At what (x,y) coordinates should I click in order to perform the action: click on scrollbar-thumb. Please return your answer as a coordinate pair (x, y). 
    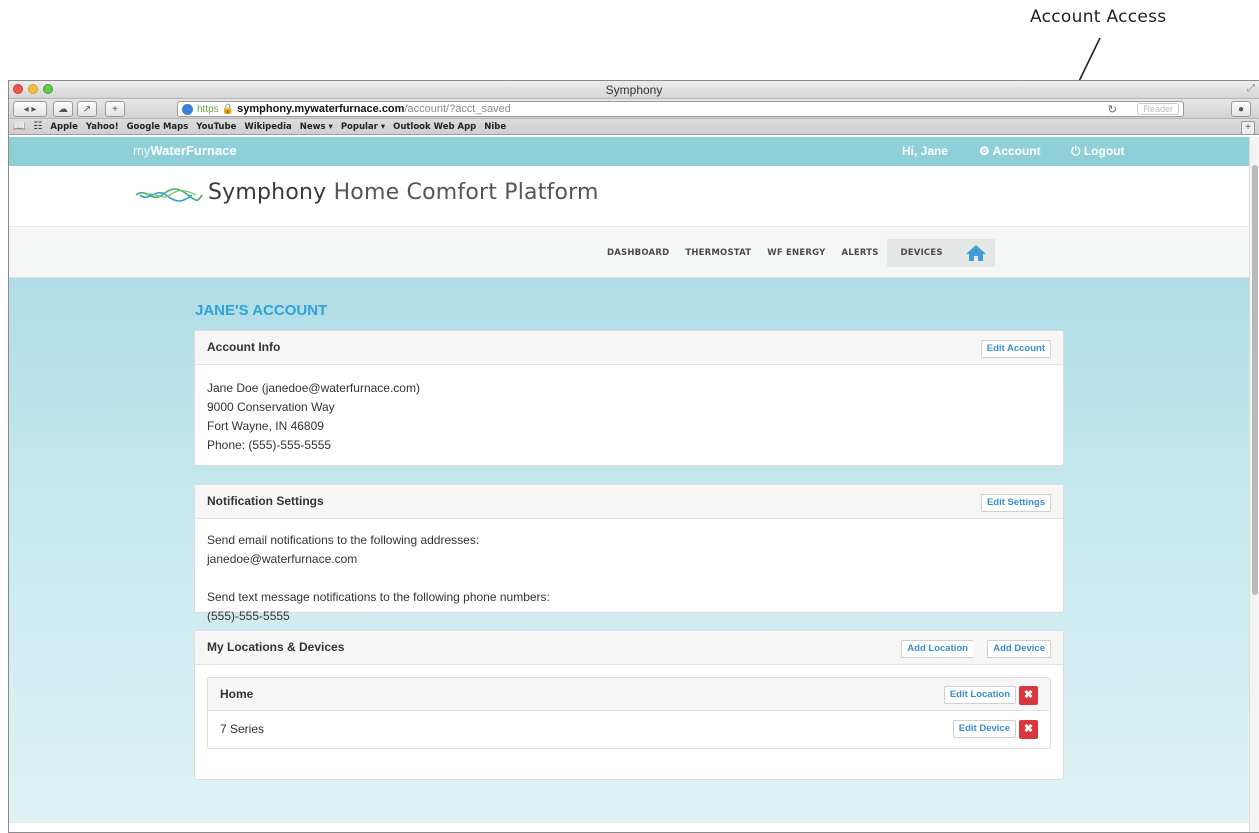
    Looking at the image, I should click on (1255, 380).